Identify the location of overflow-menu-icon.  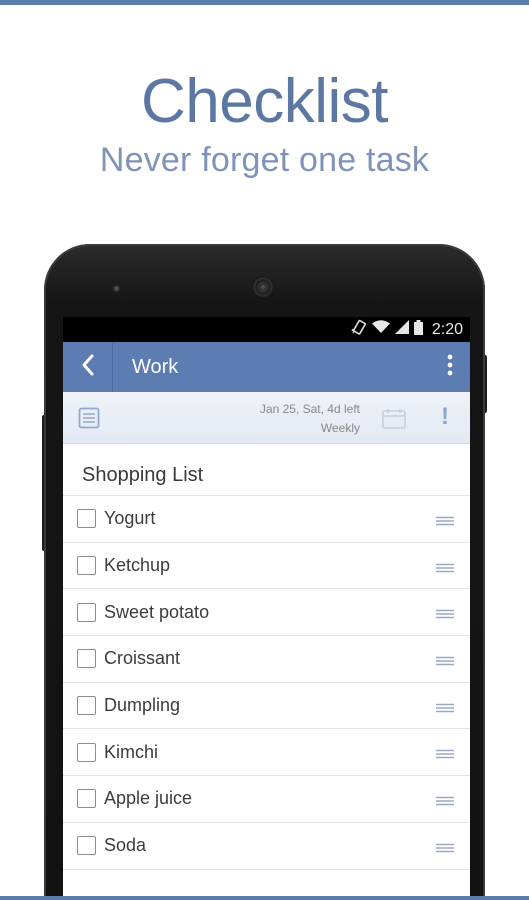
(450, 367).